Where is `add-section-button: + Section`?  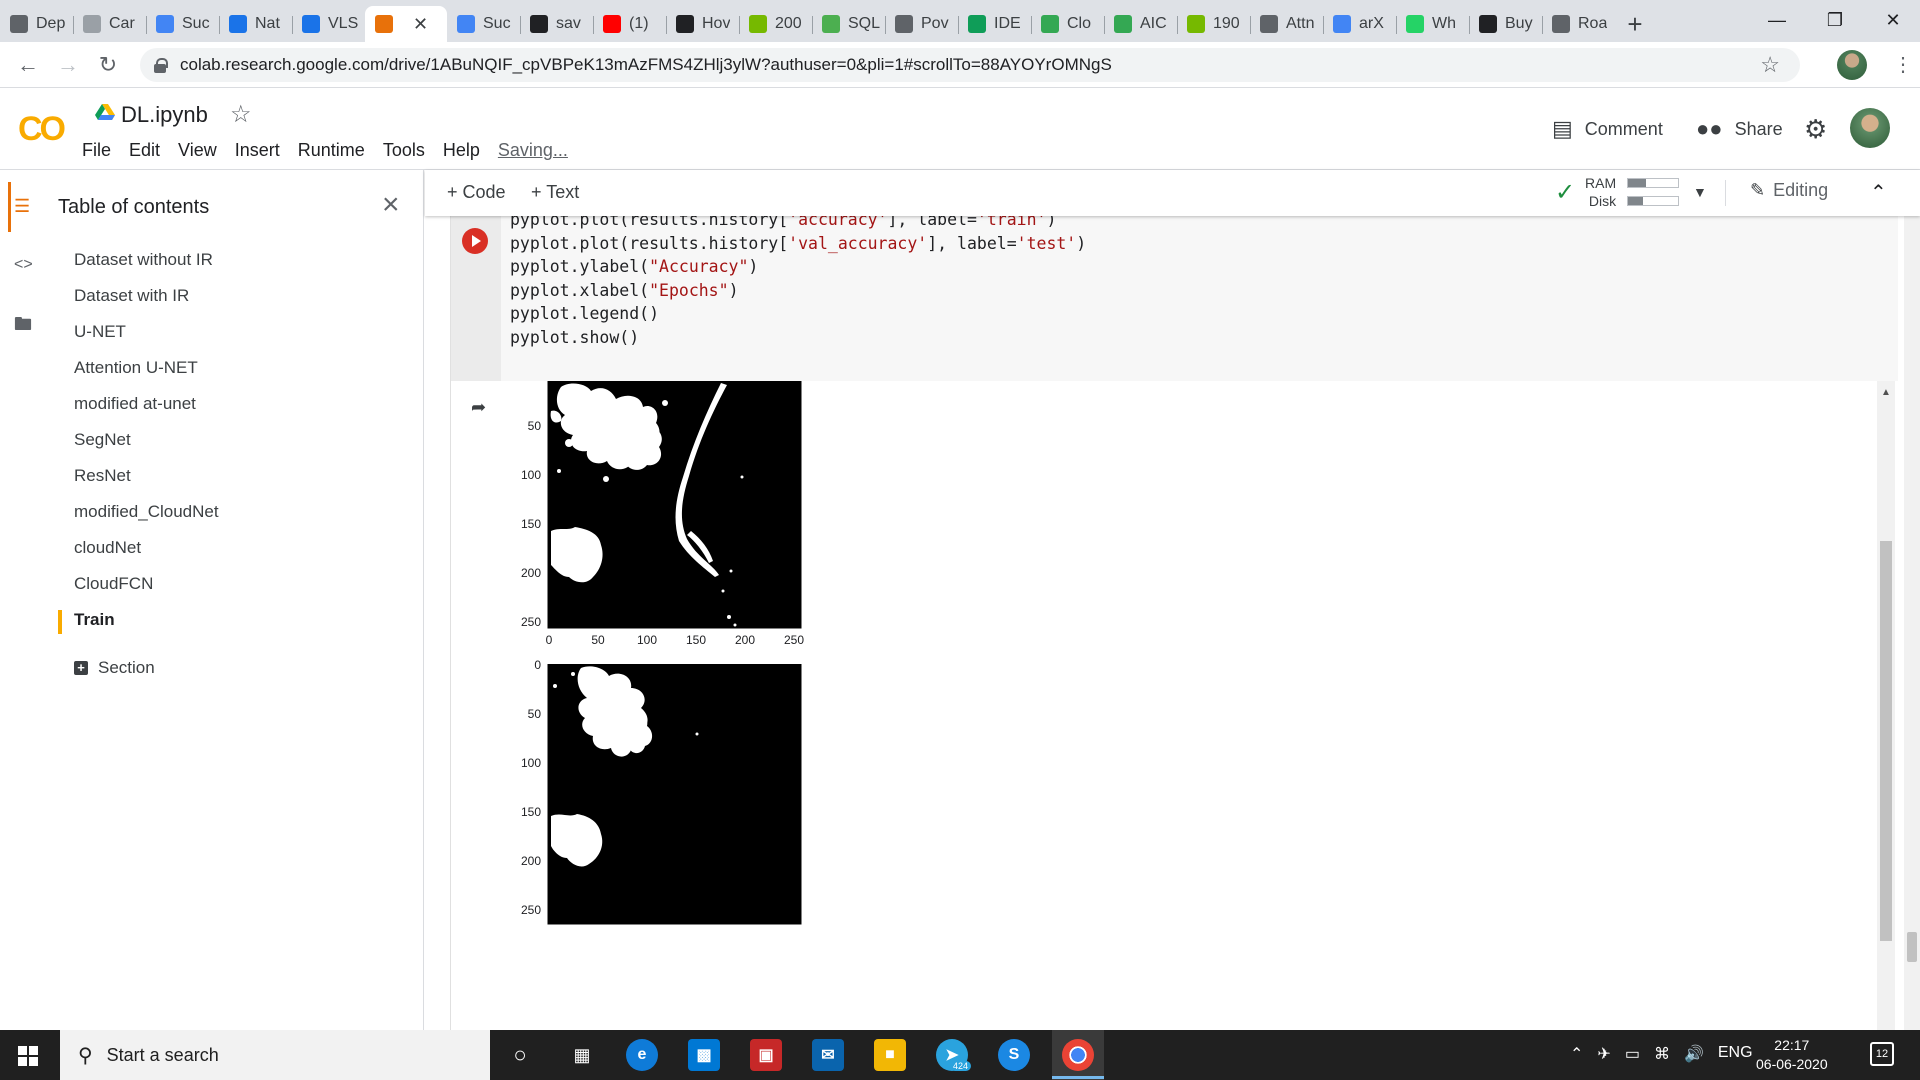 add-section-button: + Section is located at coordinates (114, 668).